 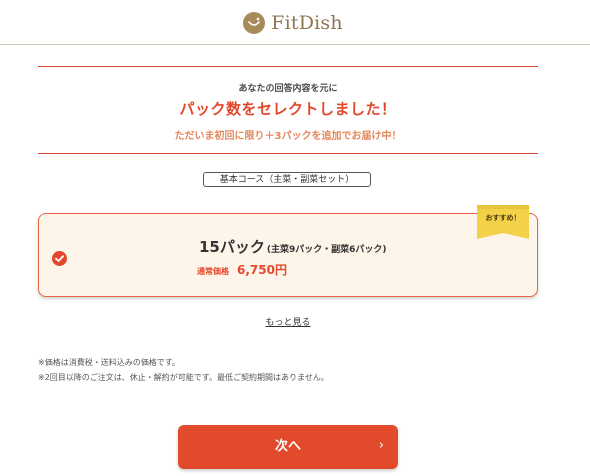 I want to click on intro-caption: あなたの回答内容を元に, so click(x=288, y=89).